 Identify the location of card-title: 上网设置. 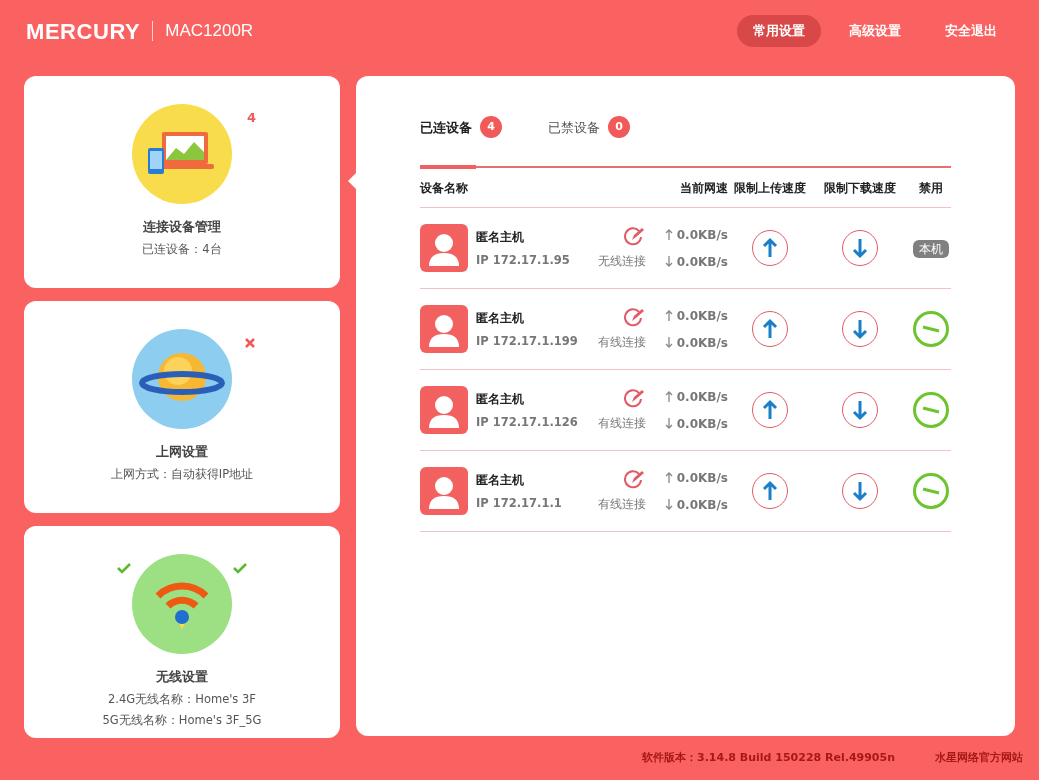
(182, 452).